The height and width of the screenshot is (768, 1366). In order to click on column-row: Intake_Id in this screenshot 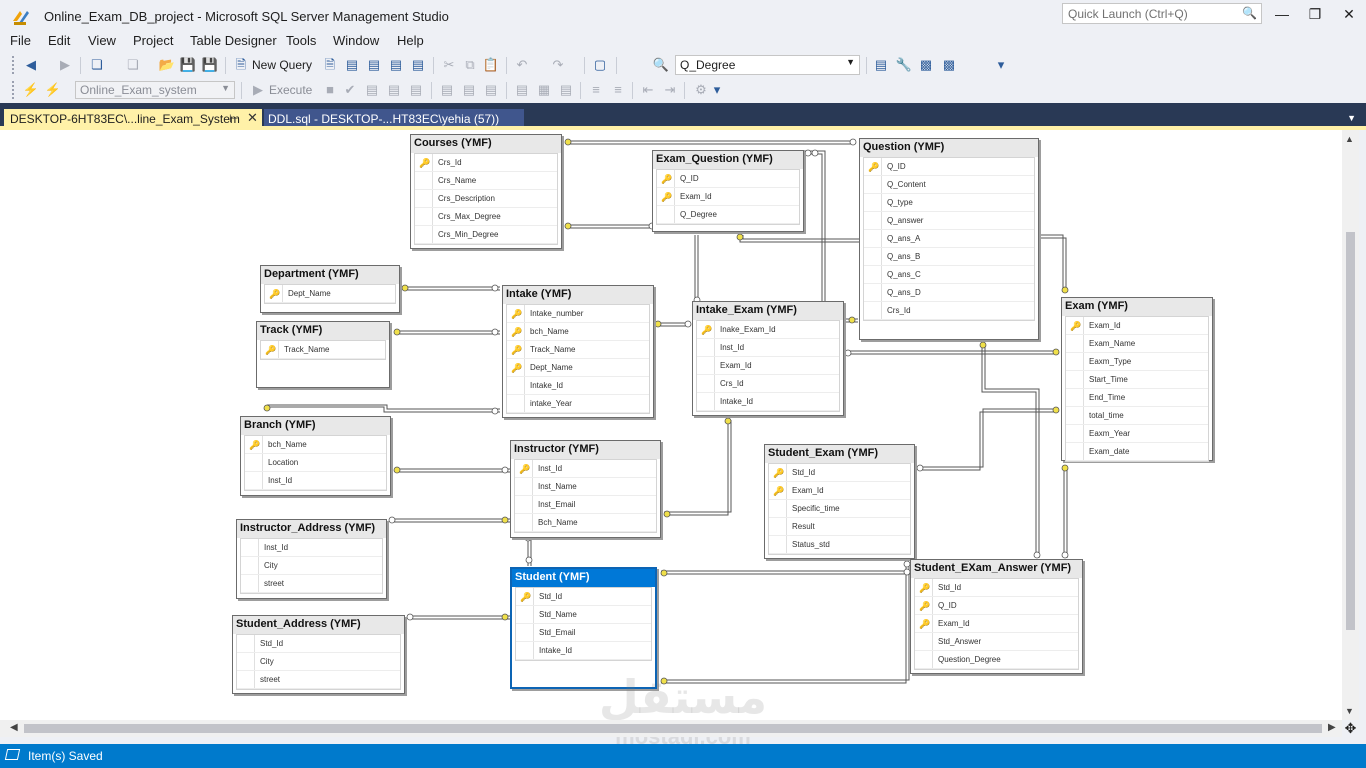, I will do `click(768, 402)`.